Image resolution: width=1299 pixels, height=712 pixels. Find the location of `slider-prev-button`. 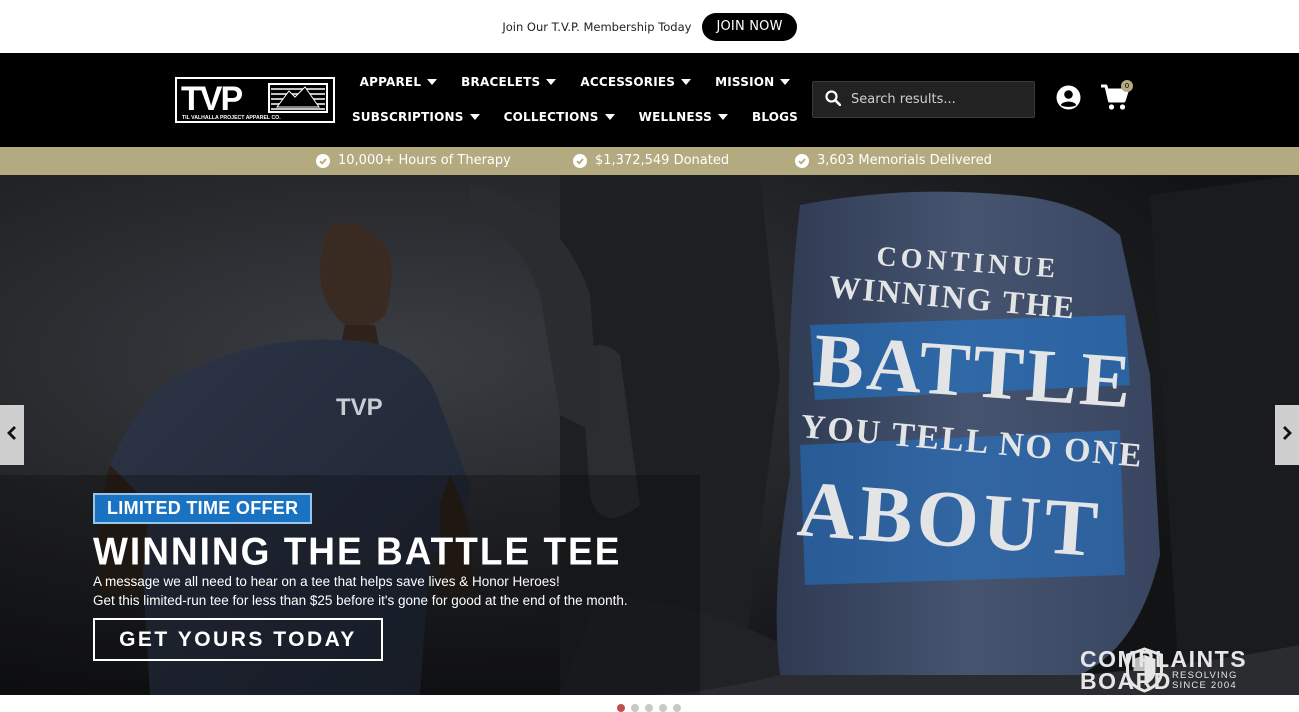

slider-prev-button is located at coordinates (12, 435).